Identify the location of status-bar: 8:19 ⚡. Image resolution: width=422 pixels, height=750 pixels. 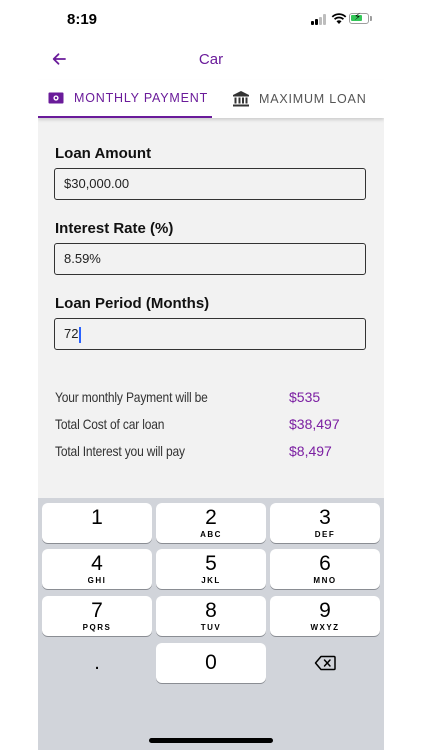
(211, 21).